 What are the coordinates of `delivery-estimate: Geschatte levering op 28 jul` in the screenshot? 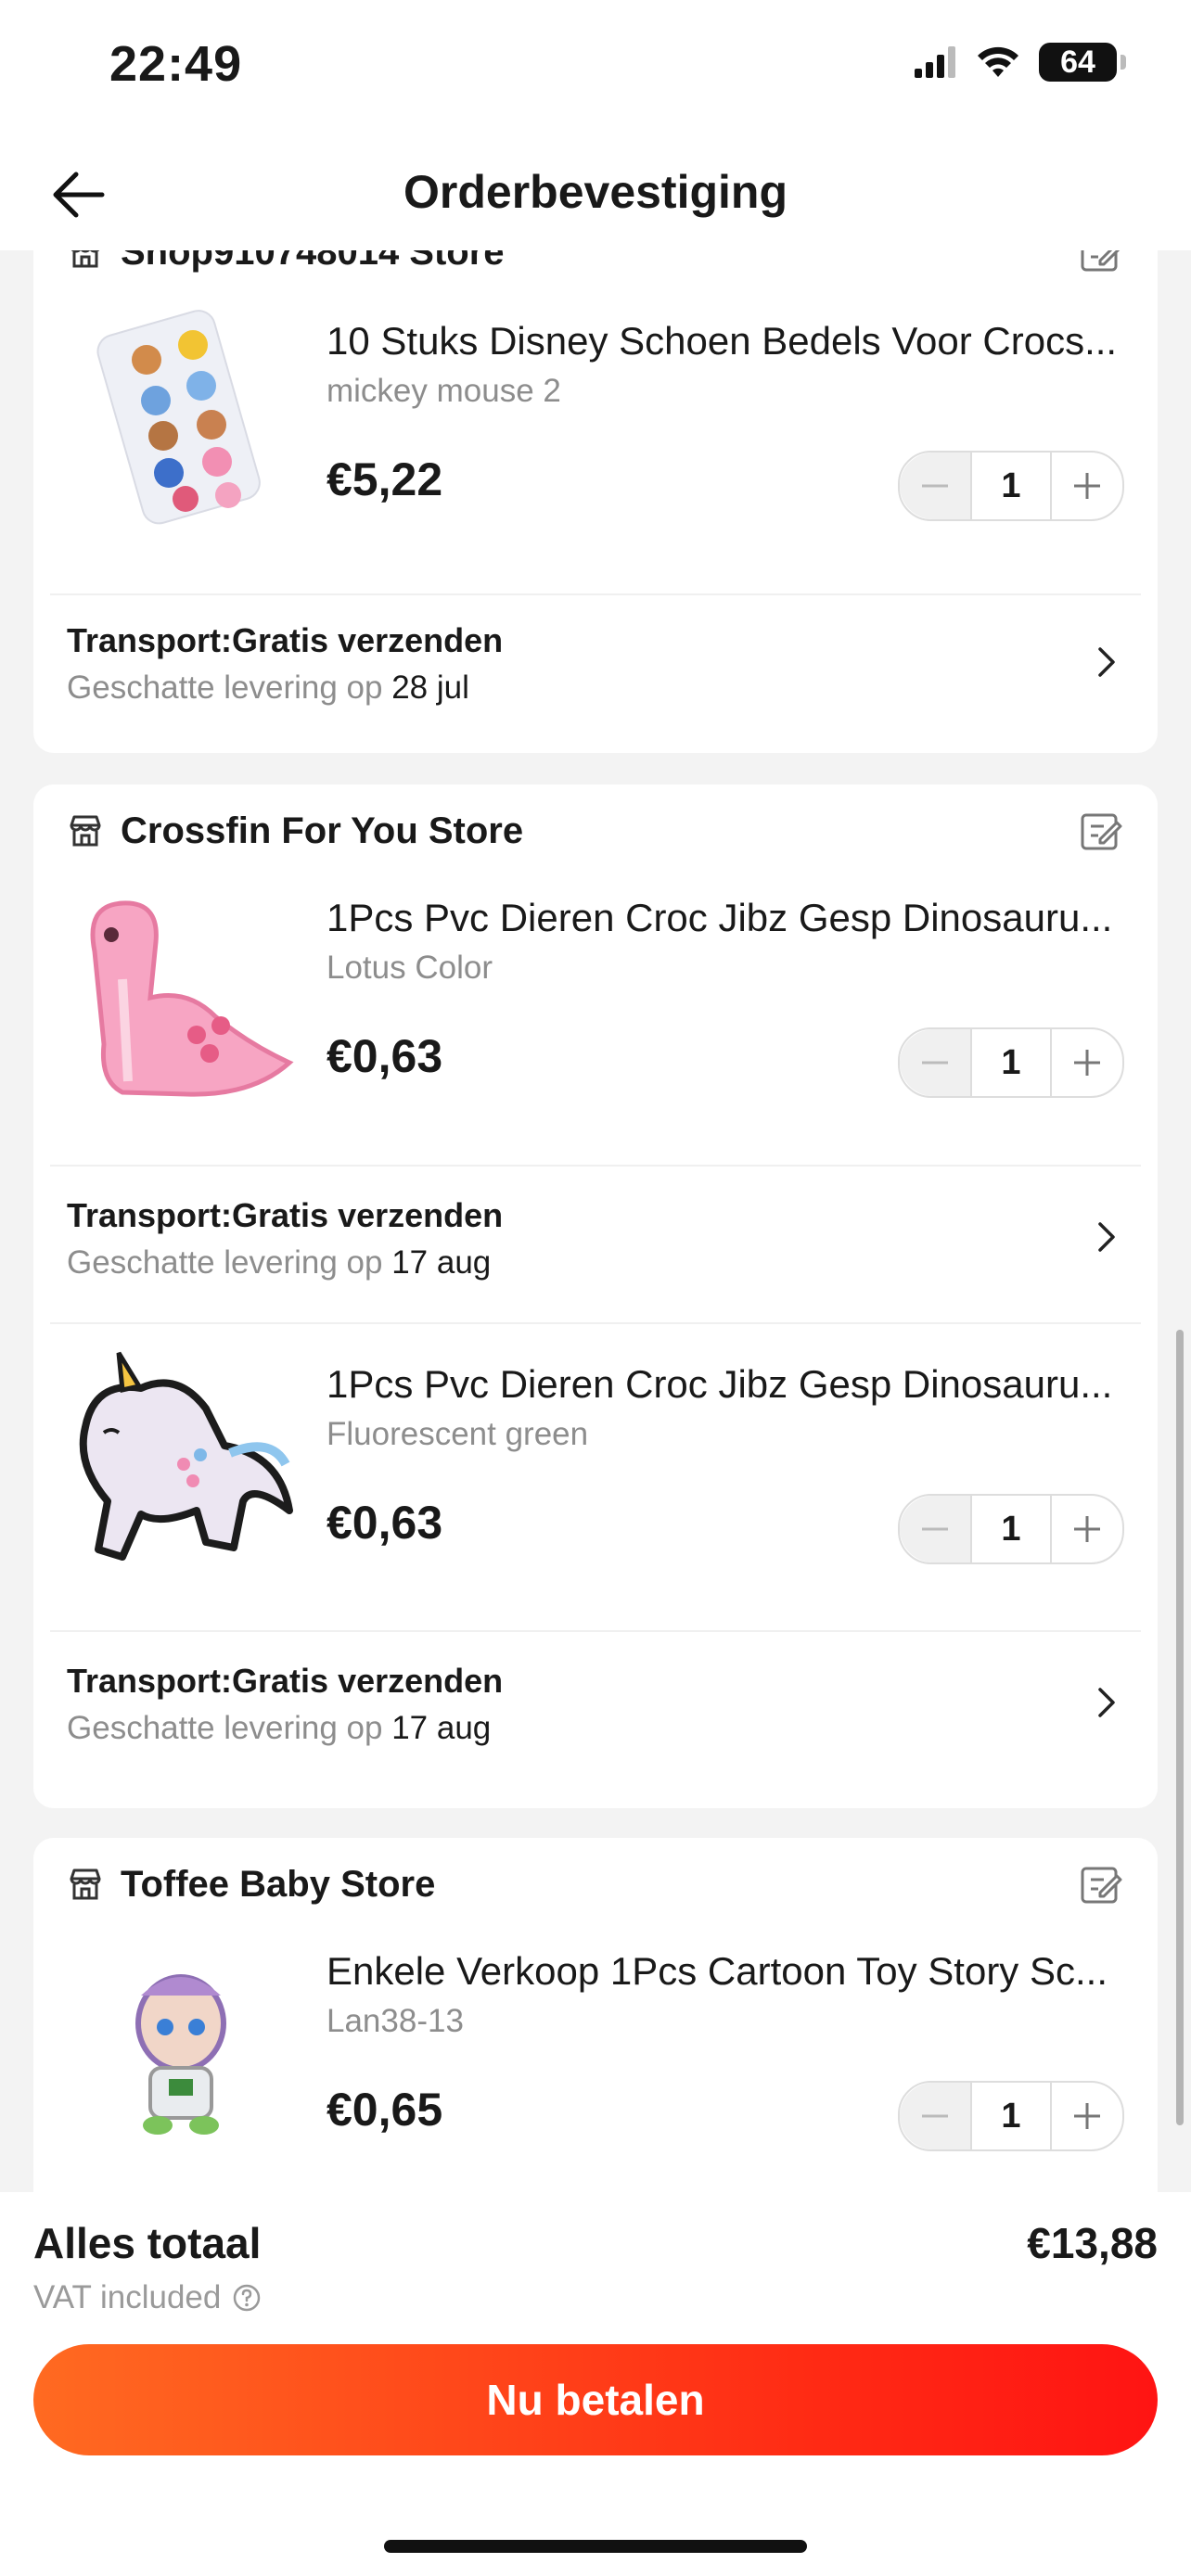 It's located at (268, 688).